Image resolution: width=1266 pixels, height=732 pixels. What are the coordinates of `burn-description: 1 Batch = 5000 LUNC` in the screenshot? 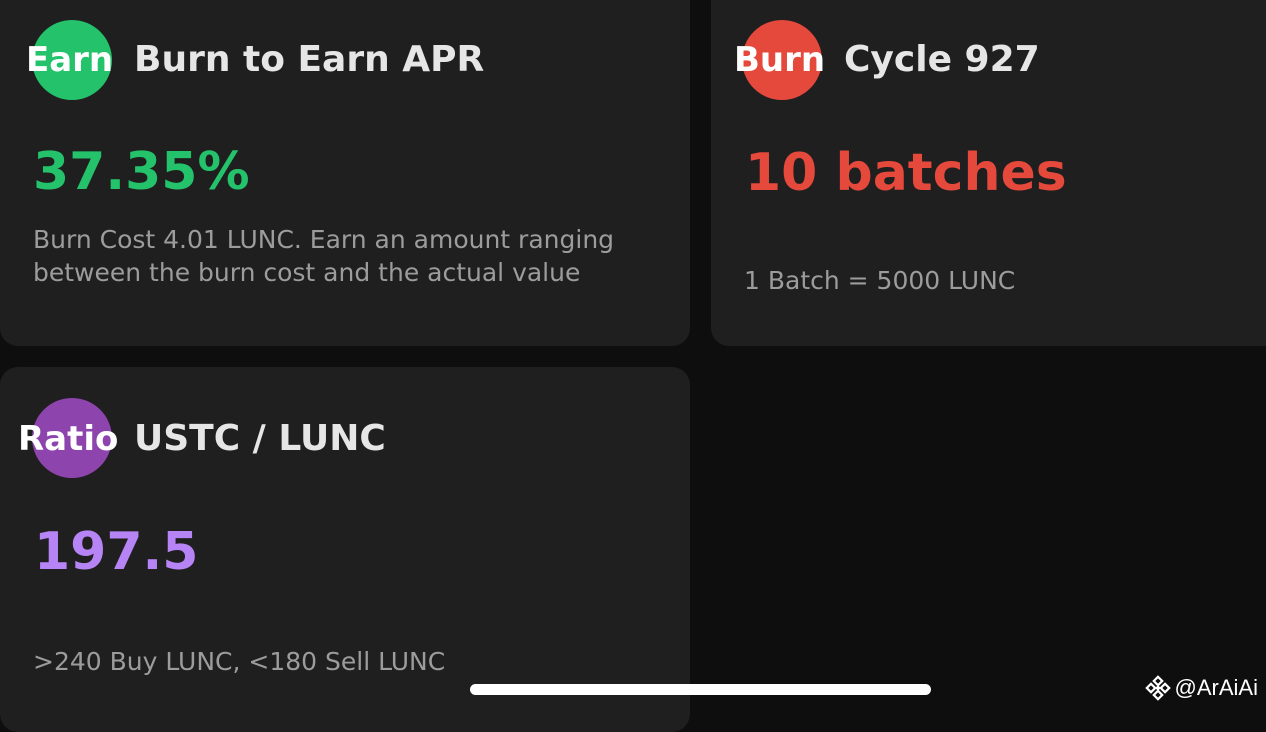 It's located at (880, 280).